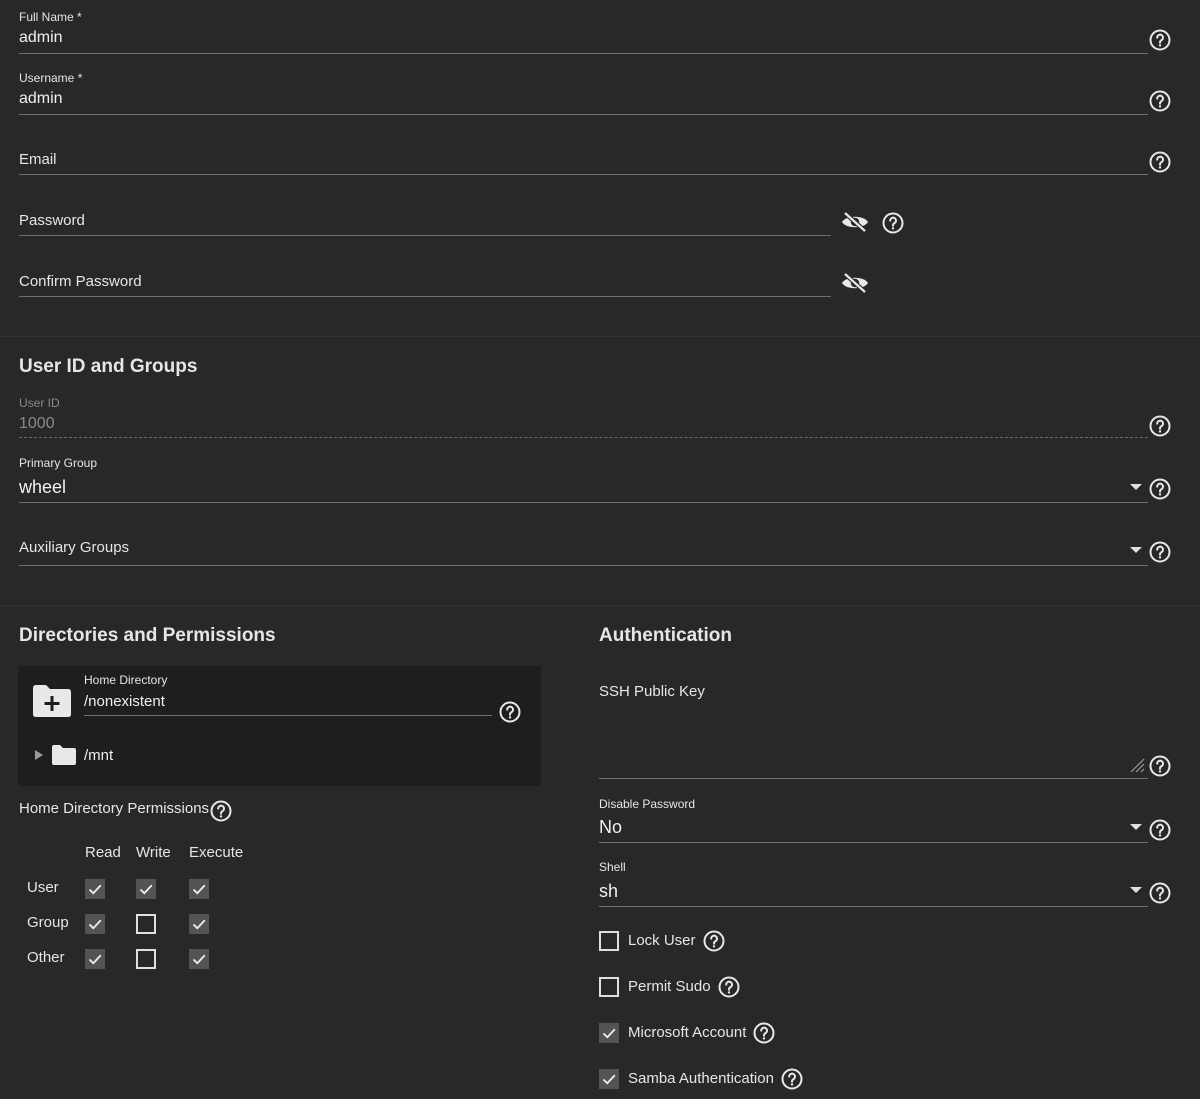 Image resolution: width=1200 pixels, height=1099 pixels. Describe the element at coordinates (714, 941) in the screenshot. I see `lock-user-help-icon` at that location.